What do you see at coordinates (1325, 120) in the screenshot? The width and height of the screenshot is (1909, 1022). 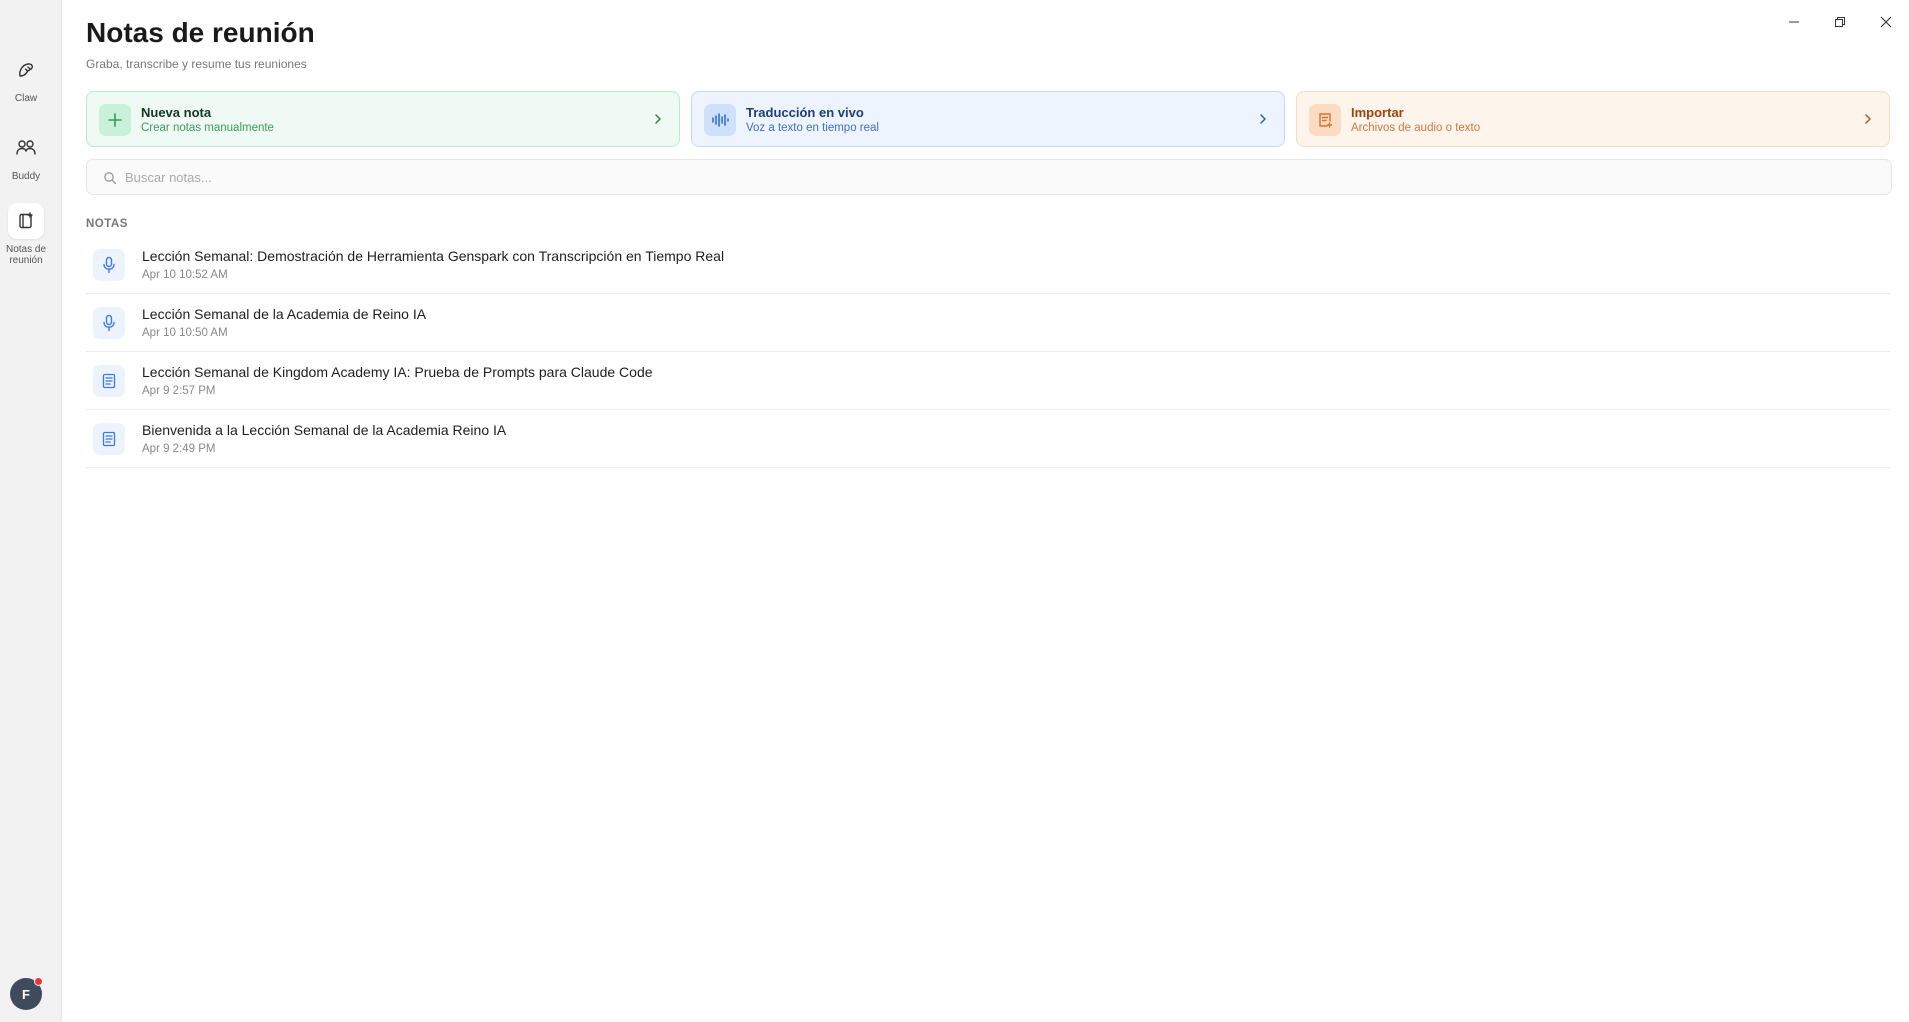 I see `import-file-icon` at bounding box center [1325, 120].